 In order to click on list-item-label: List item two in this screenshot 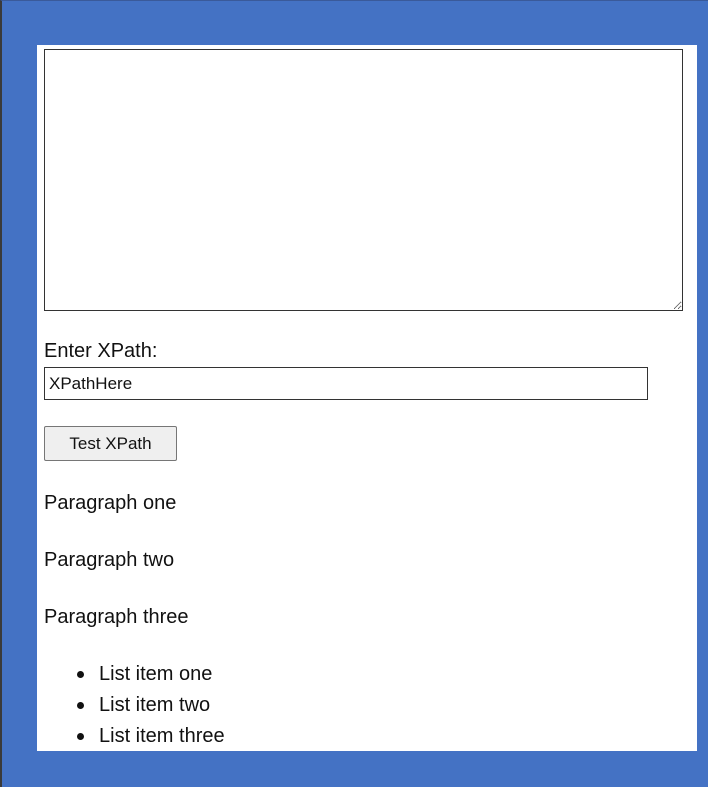, I will do `click(155, 705)`.